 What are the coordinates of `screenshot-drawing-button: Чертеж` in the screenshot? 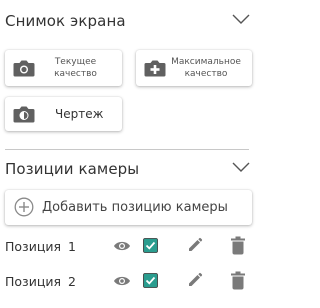 It's located at (63, 114).